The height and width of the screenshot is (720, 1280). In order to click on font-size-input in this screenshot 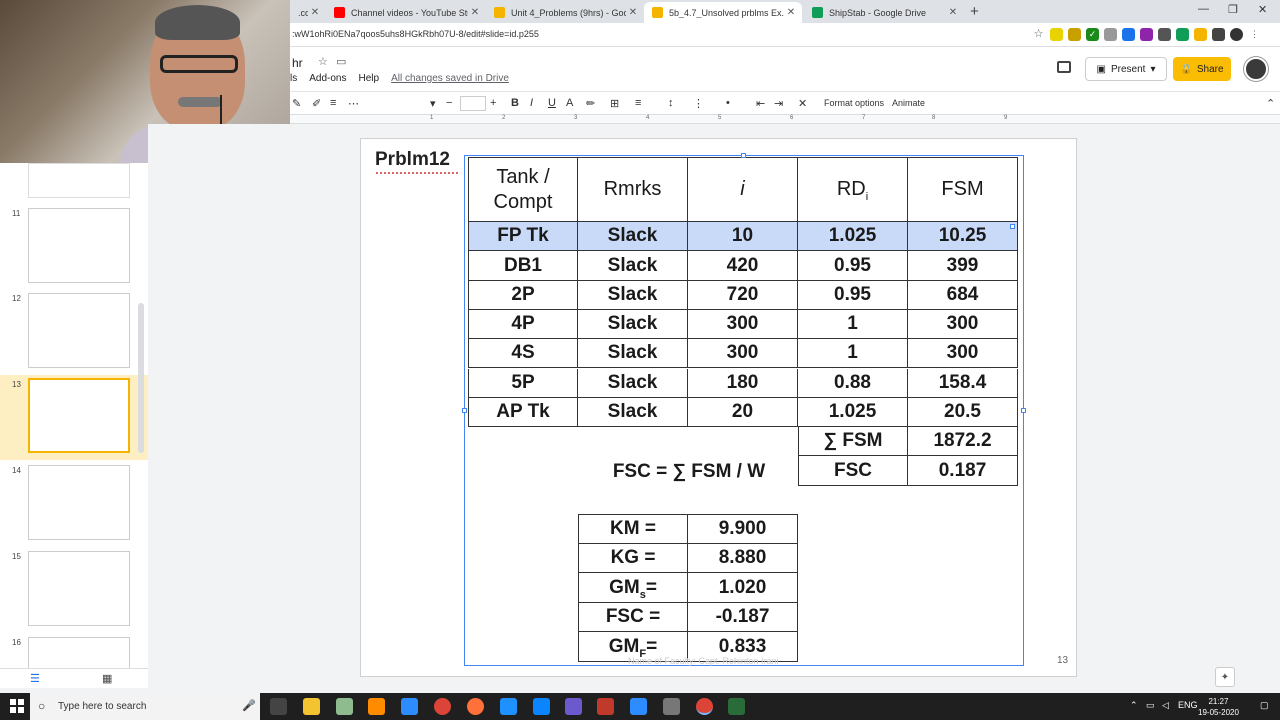, I will do `click(473, 103)`.